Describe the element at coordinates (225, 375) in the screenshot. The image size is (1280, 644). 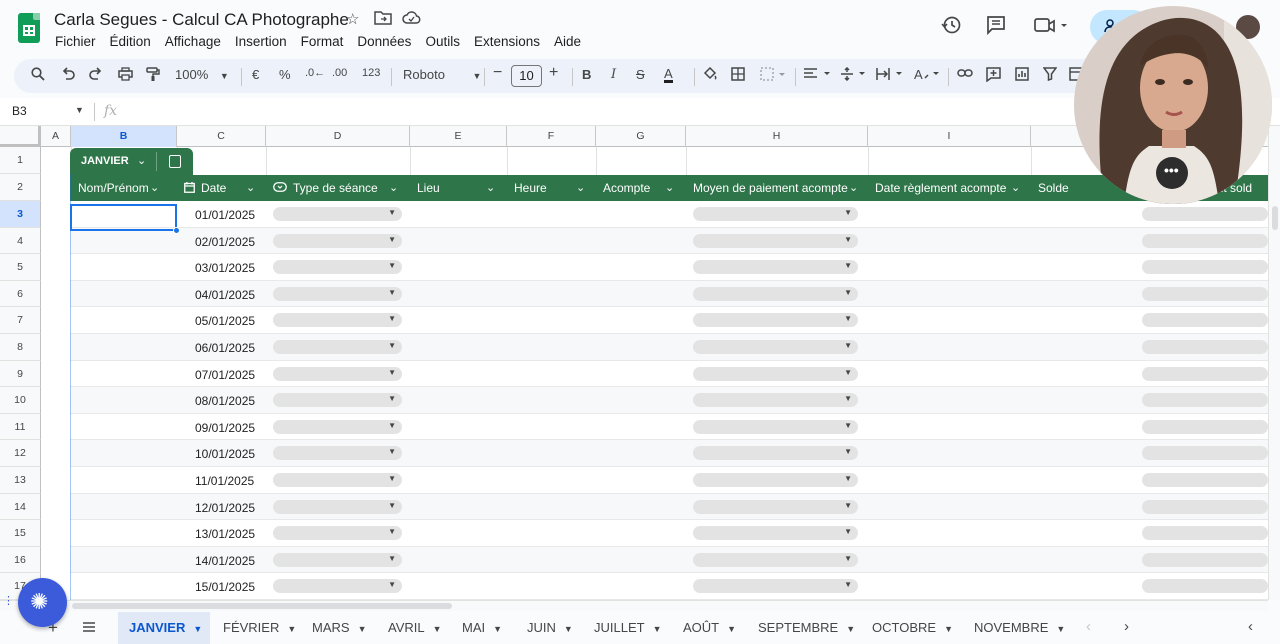
I see `date-cell: 07/01/2025` at that location.